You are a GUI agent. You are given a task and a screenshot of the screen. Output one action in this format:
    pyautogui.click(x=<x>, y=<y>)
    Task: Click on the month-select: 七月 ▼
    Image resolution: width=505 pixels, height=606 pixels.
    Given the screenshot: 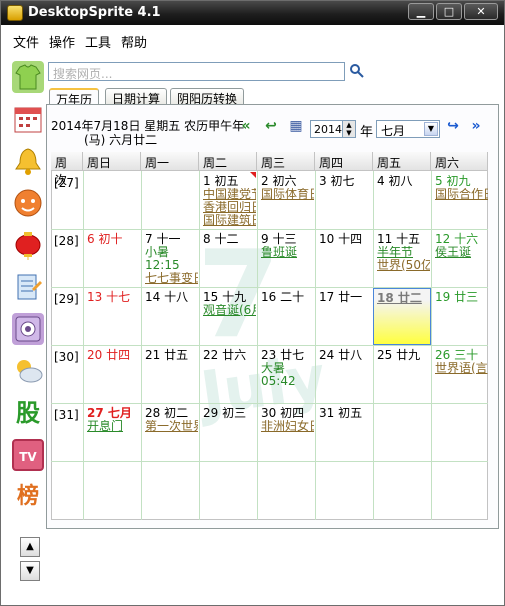 What is the action you would take?
    pyautogui.click(x=408, y=129)
    